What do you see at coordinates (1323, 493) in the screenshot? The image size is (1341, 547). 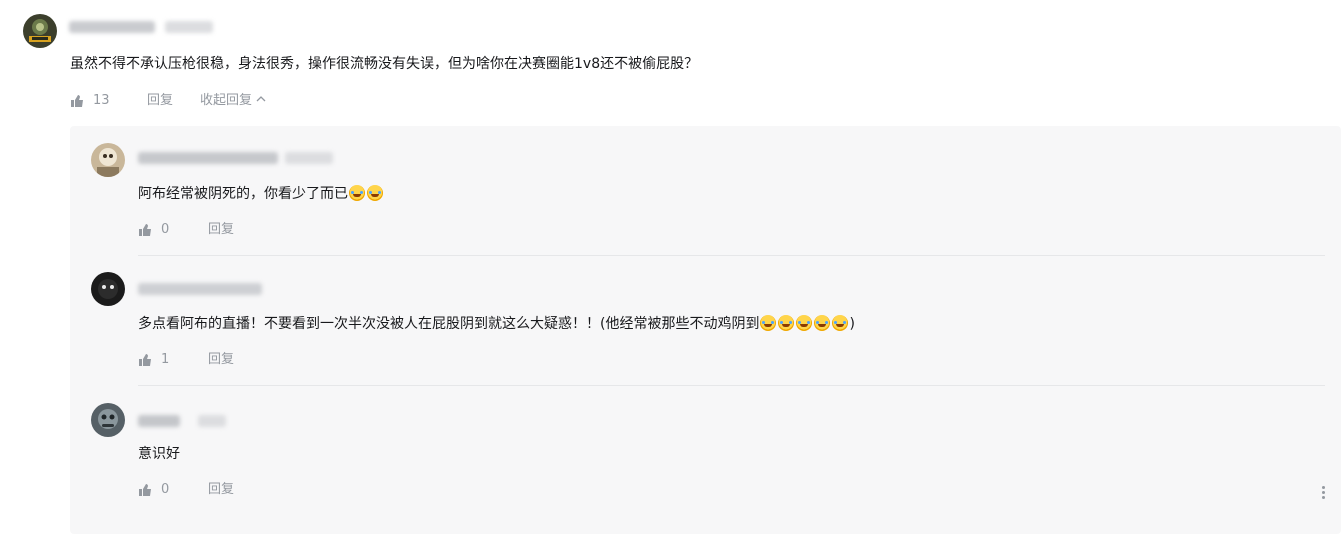 I see `more-vertical-icon` at bounding box center [1323, 493].